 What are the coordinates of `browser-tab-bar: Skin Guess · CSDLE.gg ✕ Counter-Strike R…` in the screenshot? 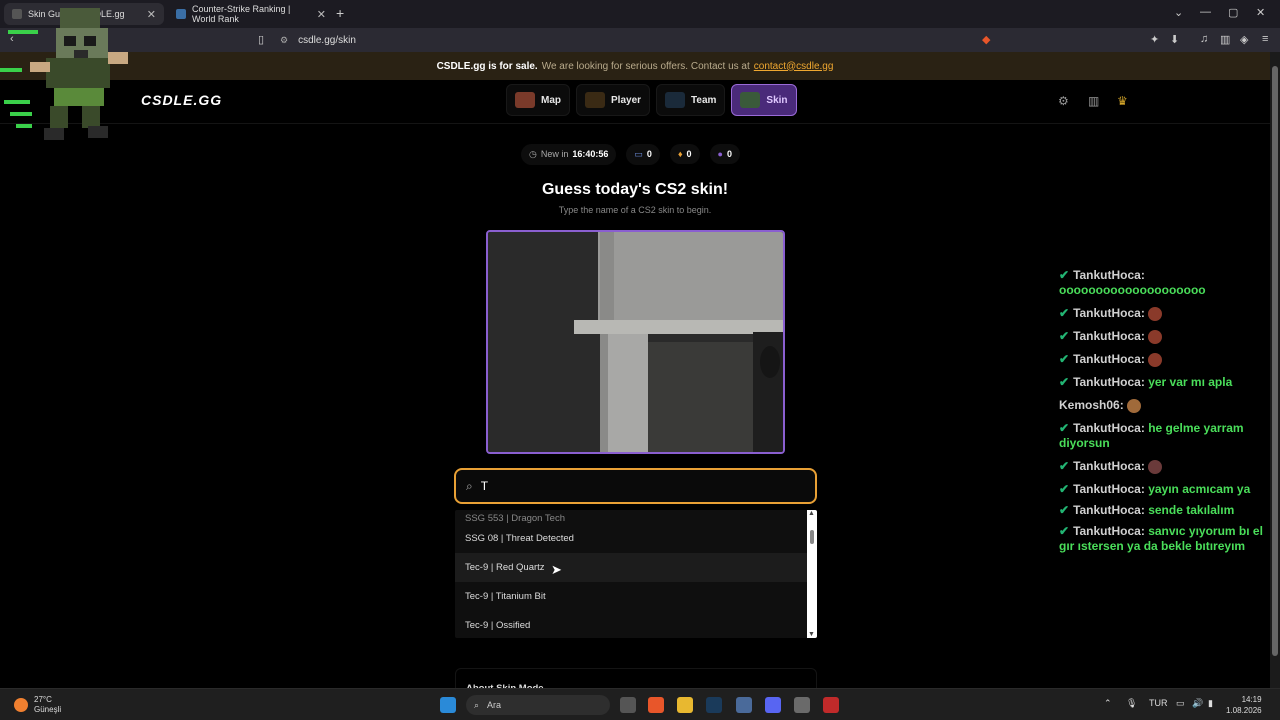 It's located at (640, 14).